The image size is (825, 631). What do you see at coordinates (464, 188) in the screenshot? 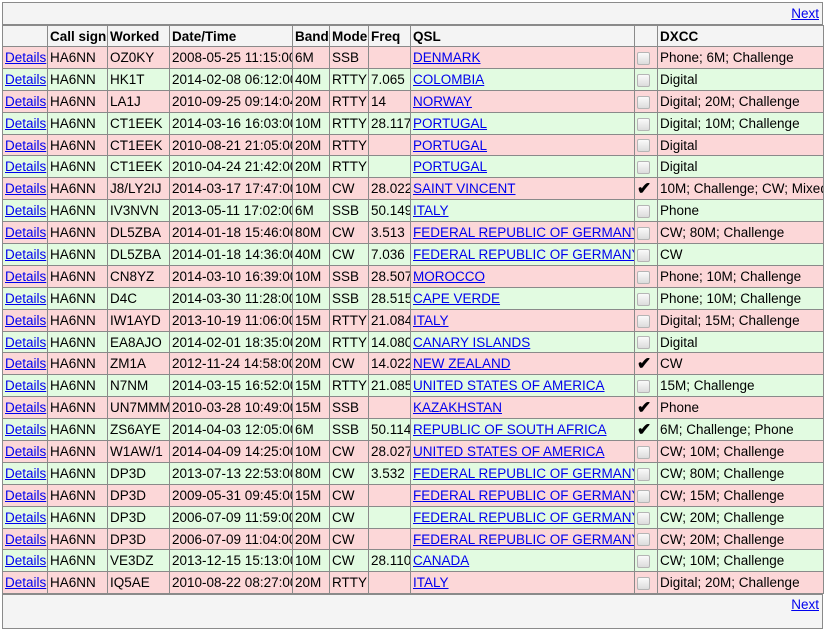
I see `qsl-country-link: SAINT VINCENT` at bounding box center [464, 188].